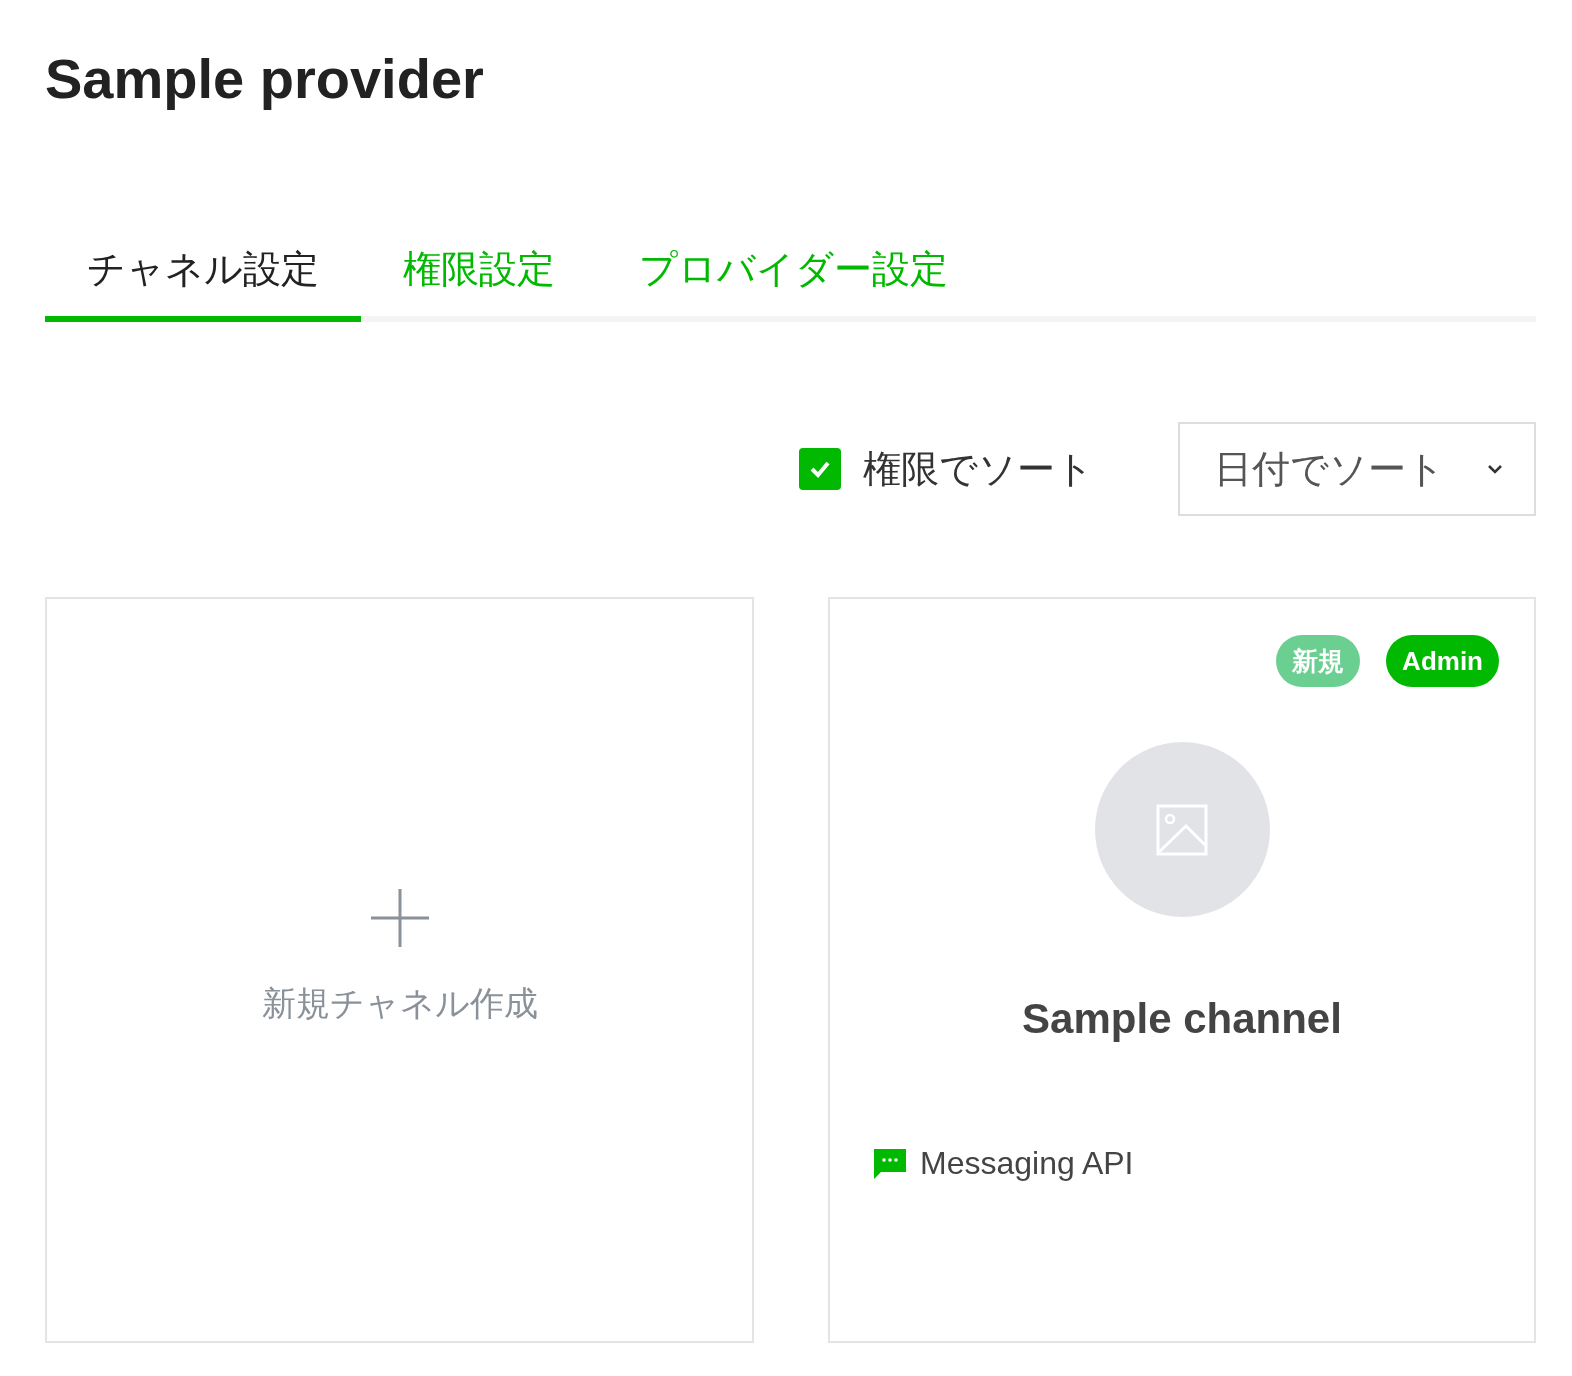  I want to click on chevron-down-icon, so click(1495, 469).